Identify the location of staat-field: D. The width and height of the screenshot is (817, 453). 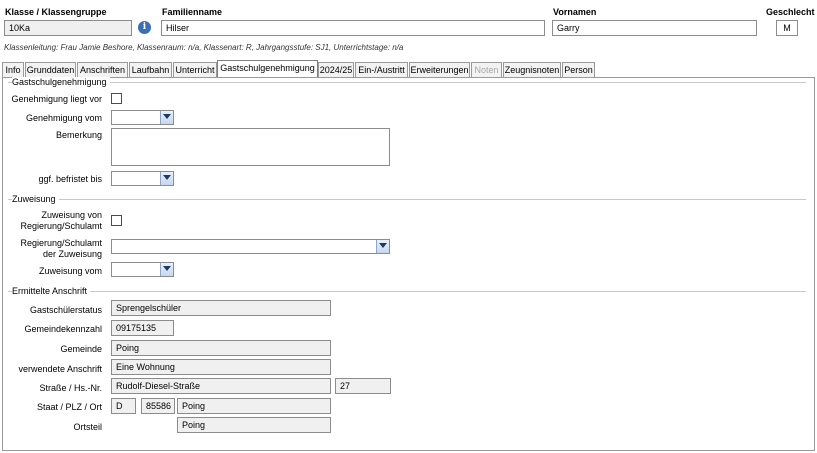
(123, 406).